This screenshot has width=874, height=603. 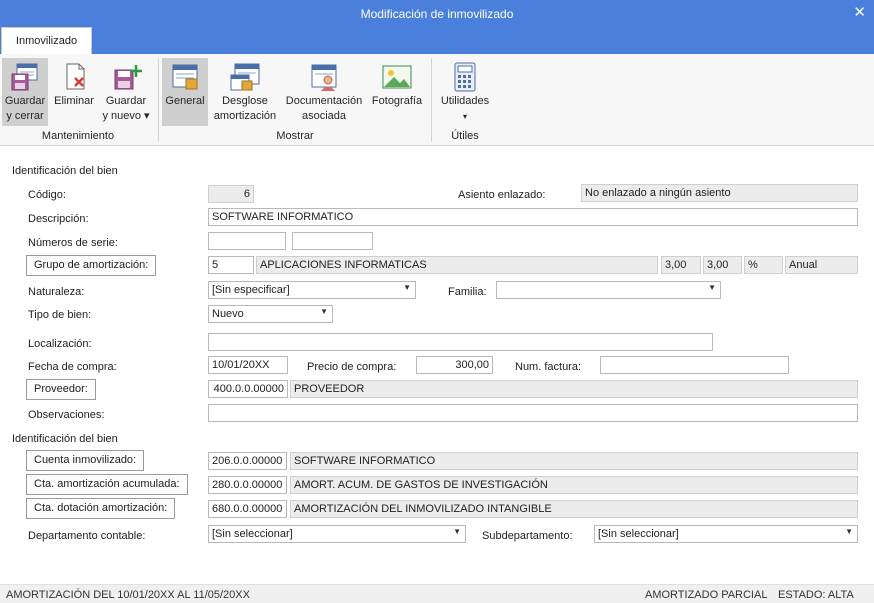 I want to click on general-icon, so click(x=185, y=77).